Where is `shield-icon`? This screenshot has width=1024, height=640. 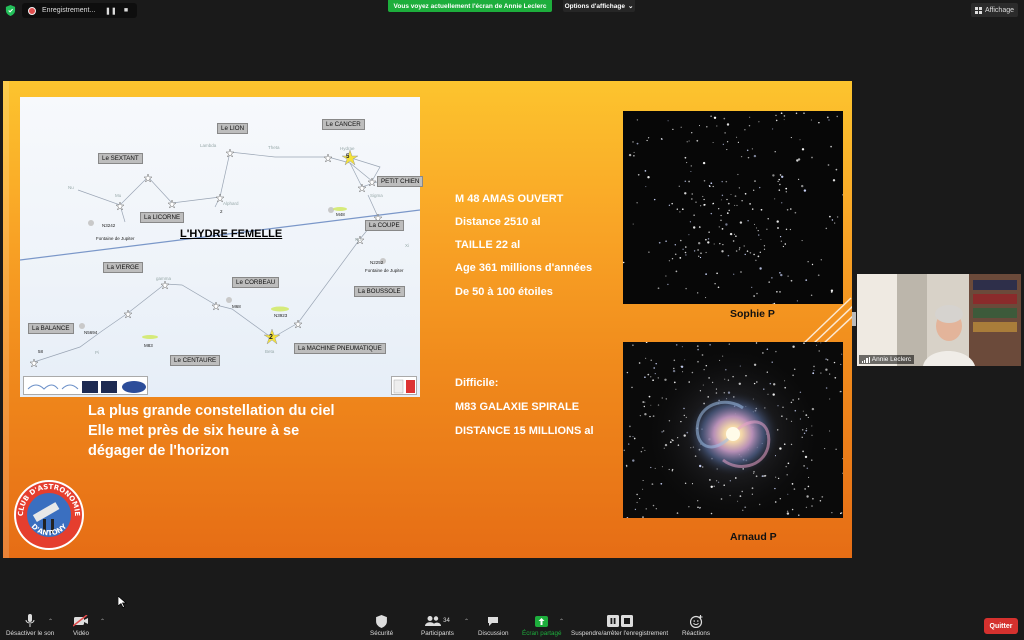
shield-icon is located at coordinates (10, 10).